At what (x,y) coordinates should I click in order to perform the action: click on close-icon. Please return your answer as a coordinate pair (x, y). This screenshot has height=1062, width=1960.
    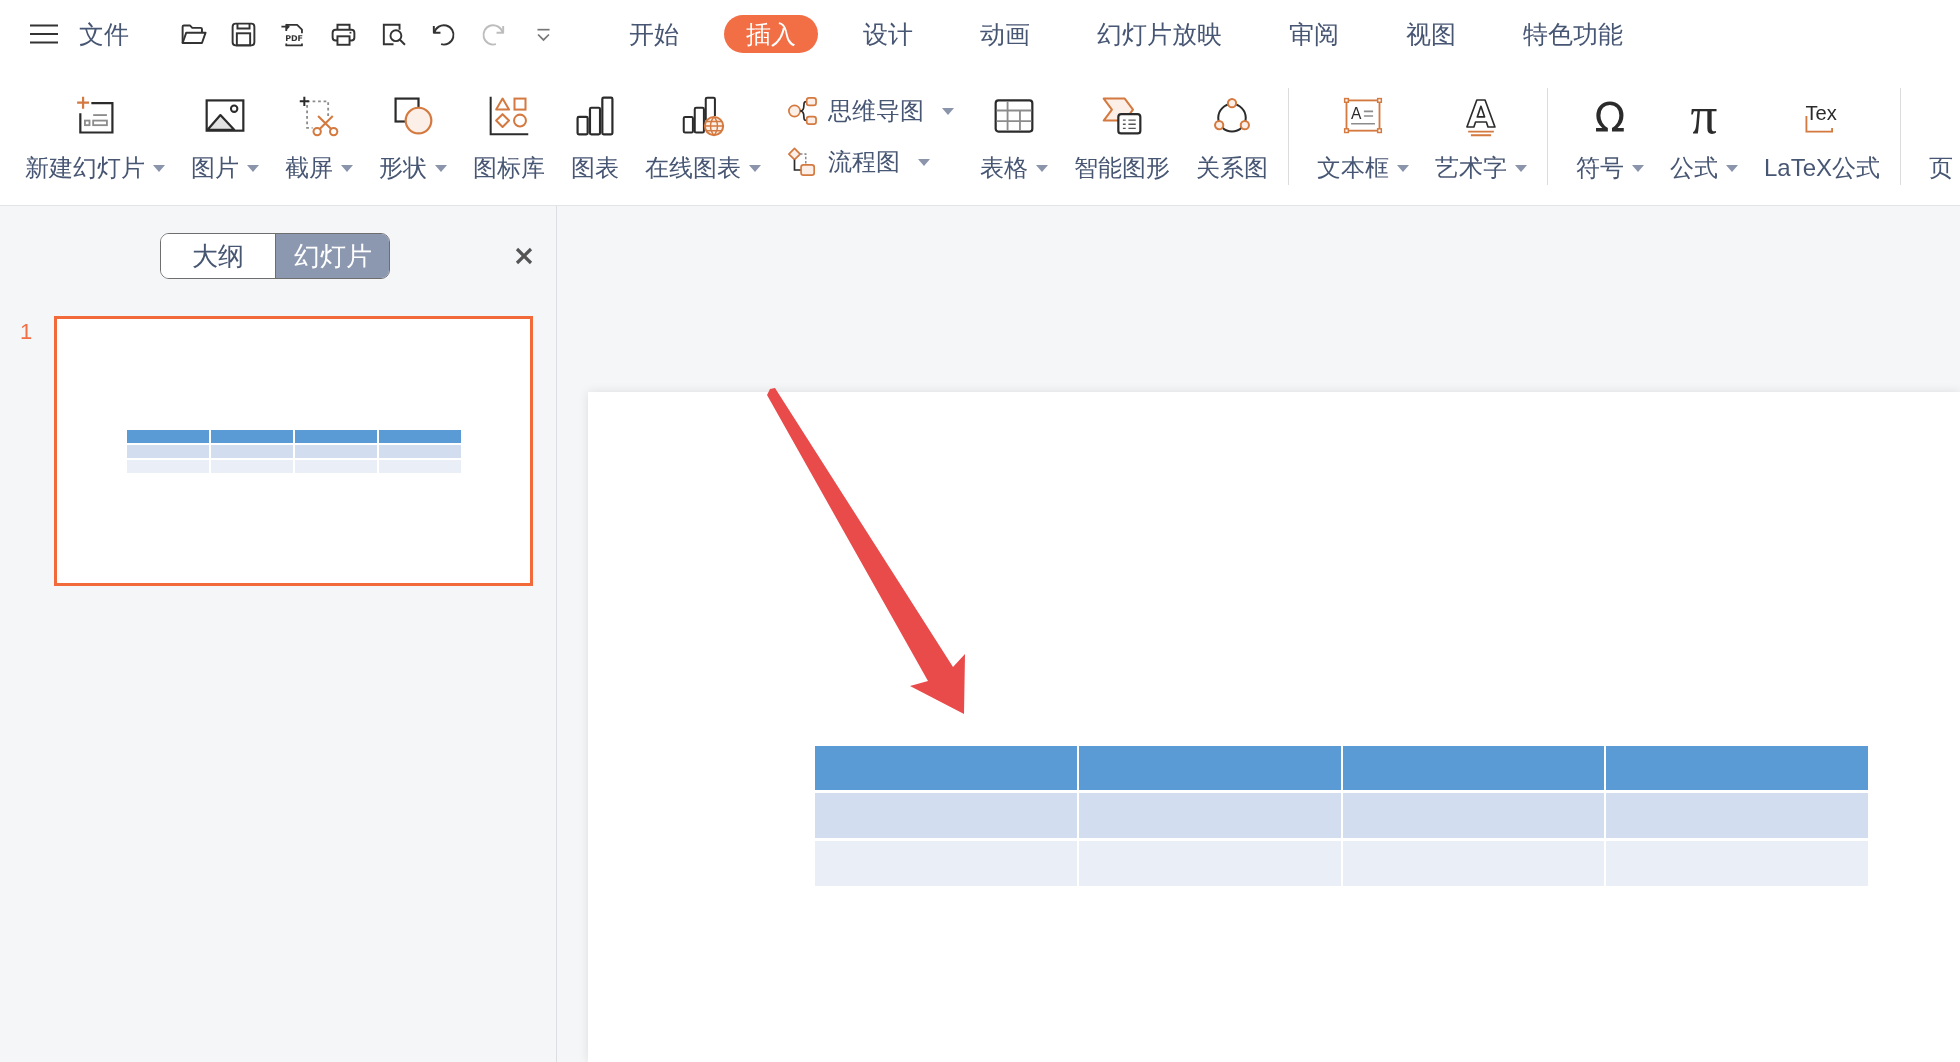
    Looking at the image, I should click on (524, 256).